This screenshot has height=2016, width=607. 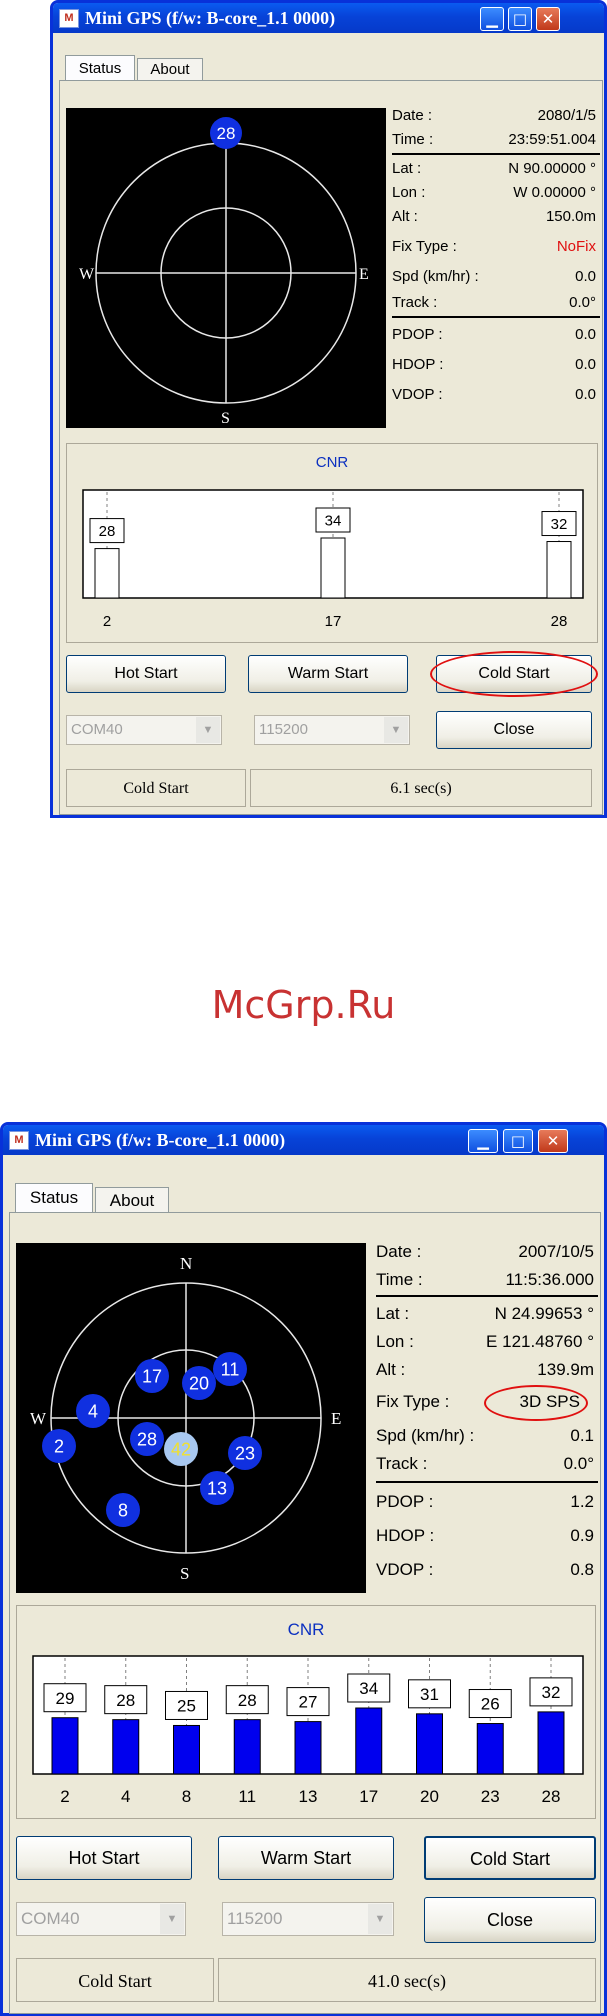 I want to click on hdop-value: 0.9, so click(x=582, y=1535).